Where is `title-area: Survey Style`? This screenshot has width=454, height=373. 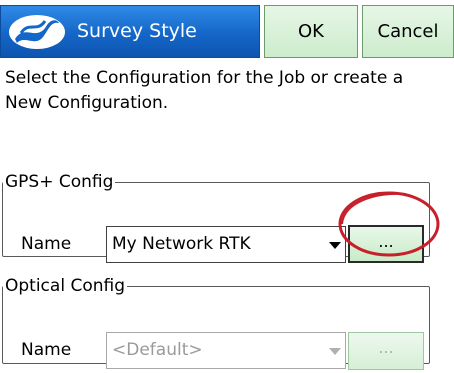
title-area: Survey Style is located at coordinates (130, 31).